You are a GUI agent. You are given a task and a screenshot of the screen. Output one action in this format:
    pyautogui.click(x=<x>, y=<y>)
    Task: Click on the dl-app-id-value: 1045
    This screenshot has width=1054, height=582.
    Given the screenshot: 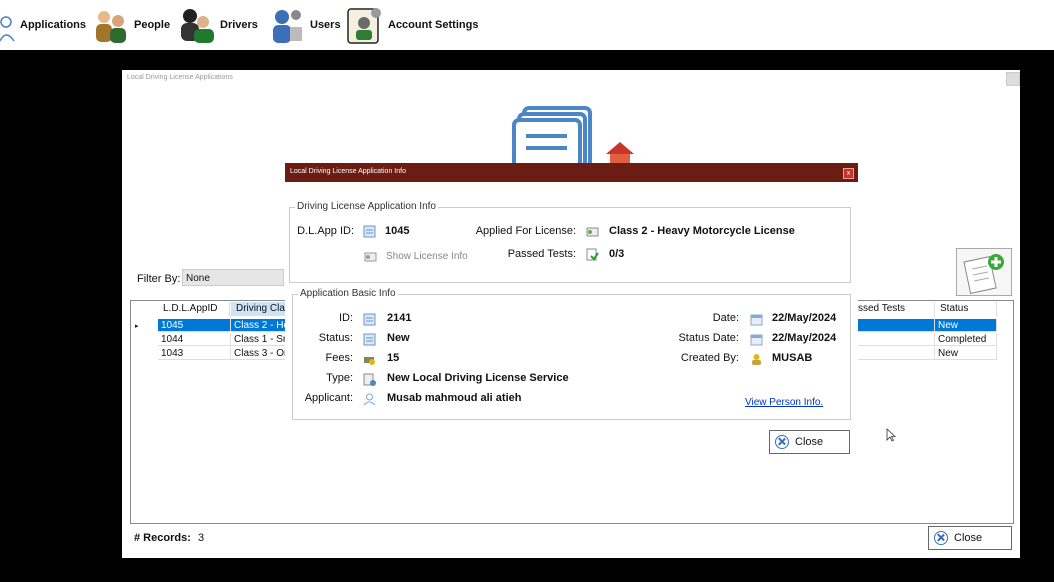 What is the action you would take?
    pyautogui.click(x=397, y=231)
    